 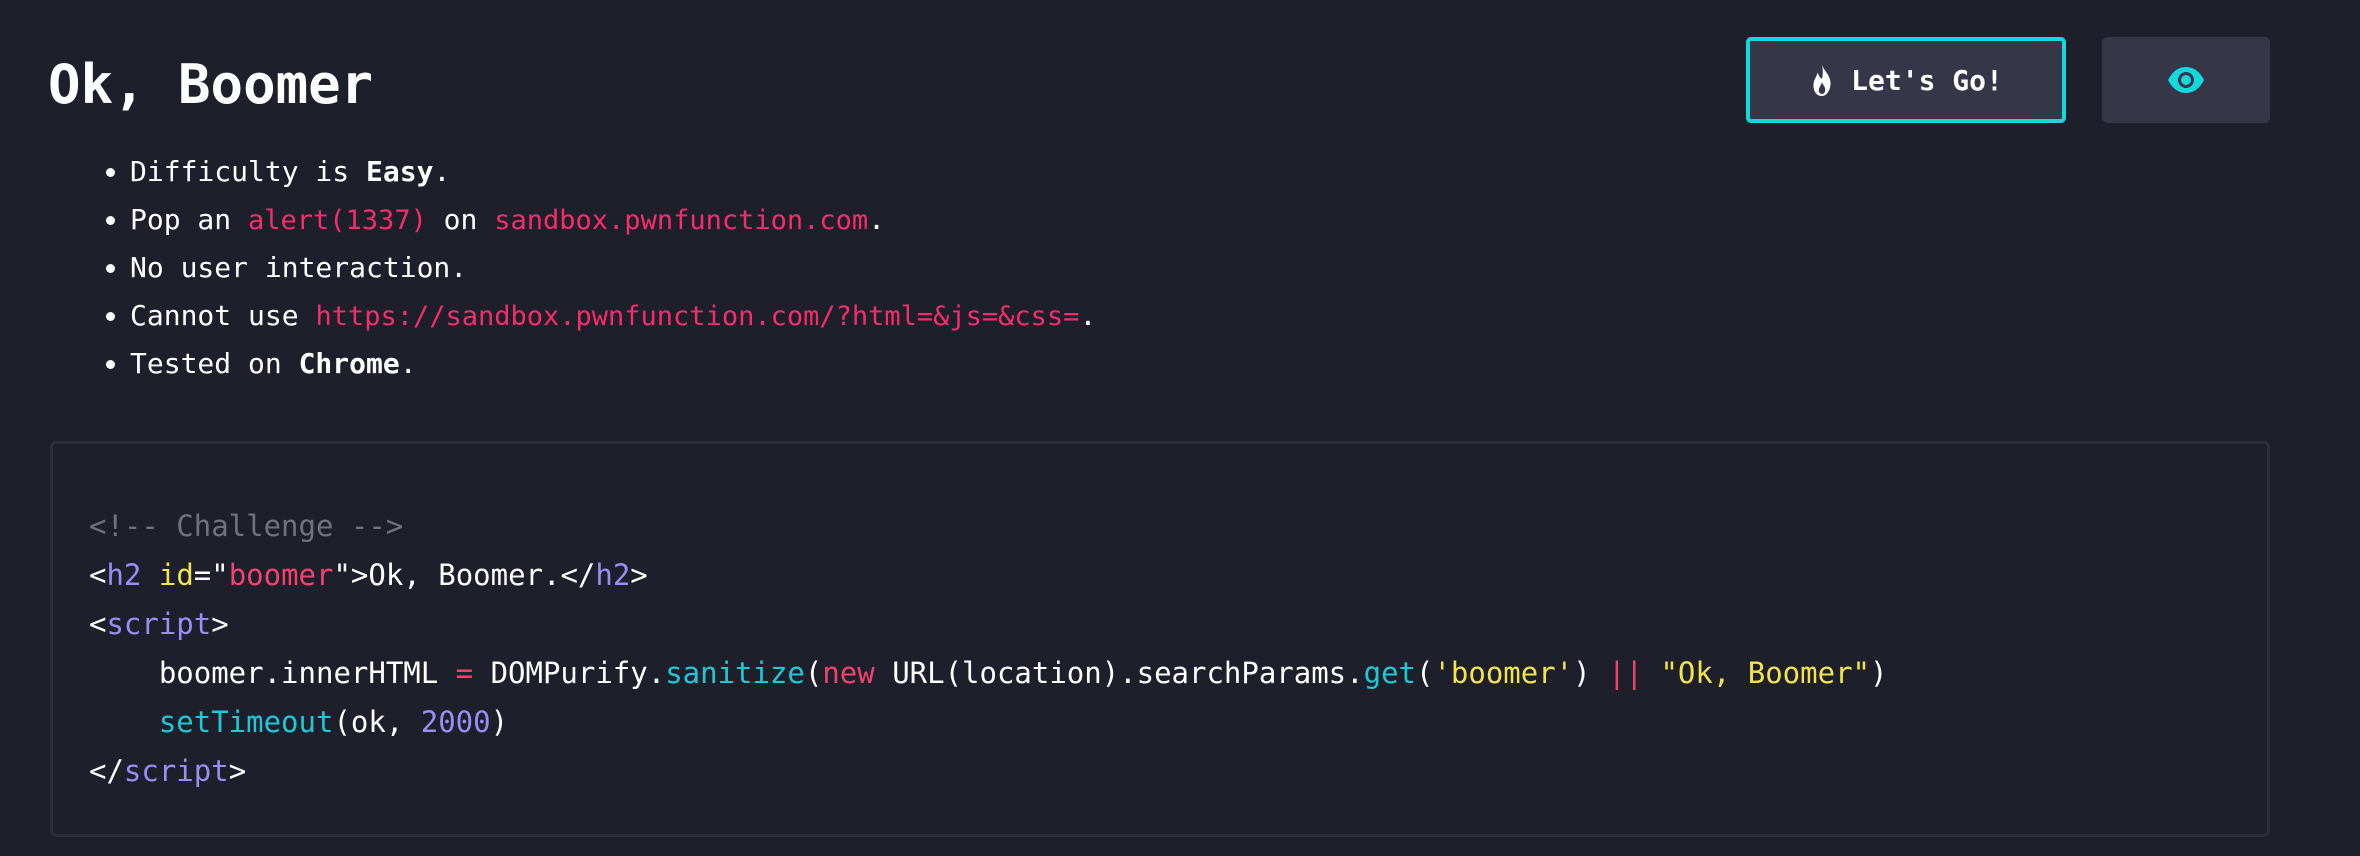 I want to click on view-source-button, so click(x=2186, y=80).